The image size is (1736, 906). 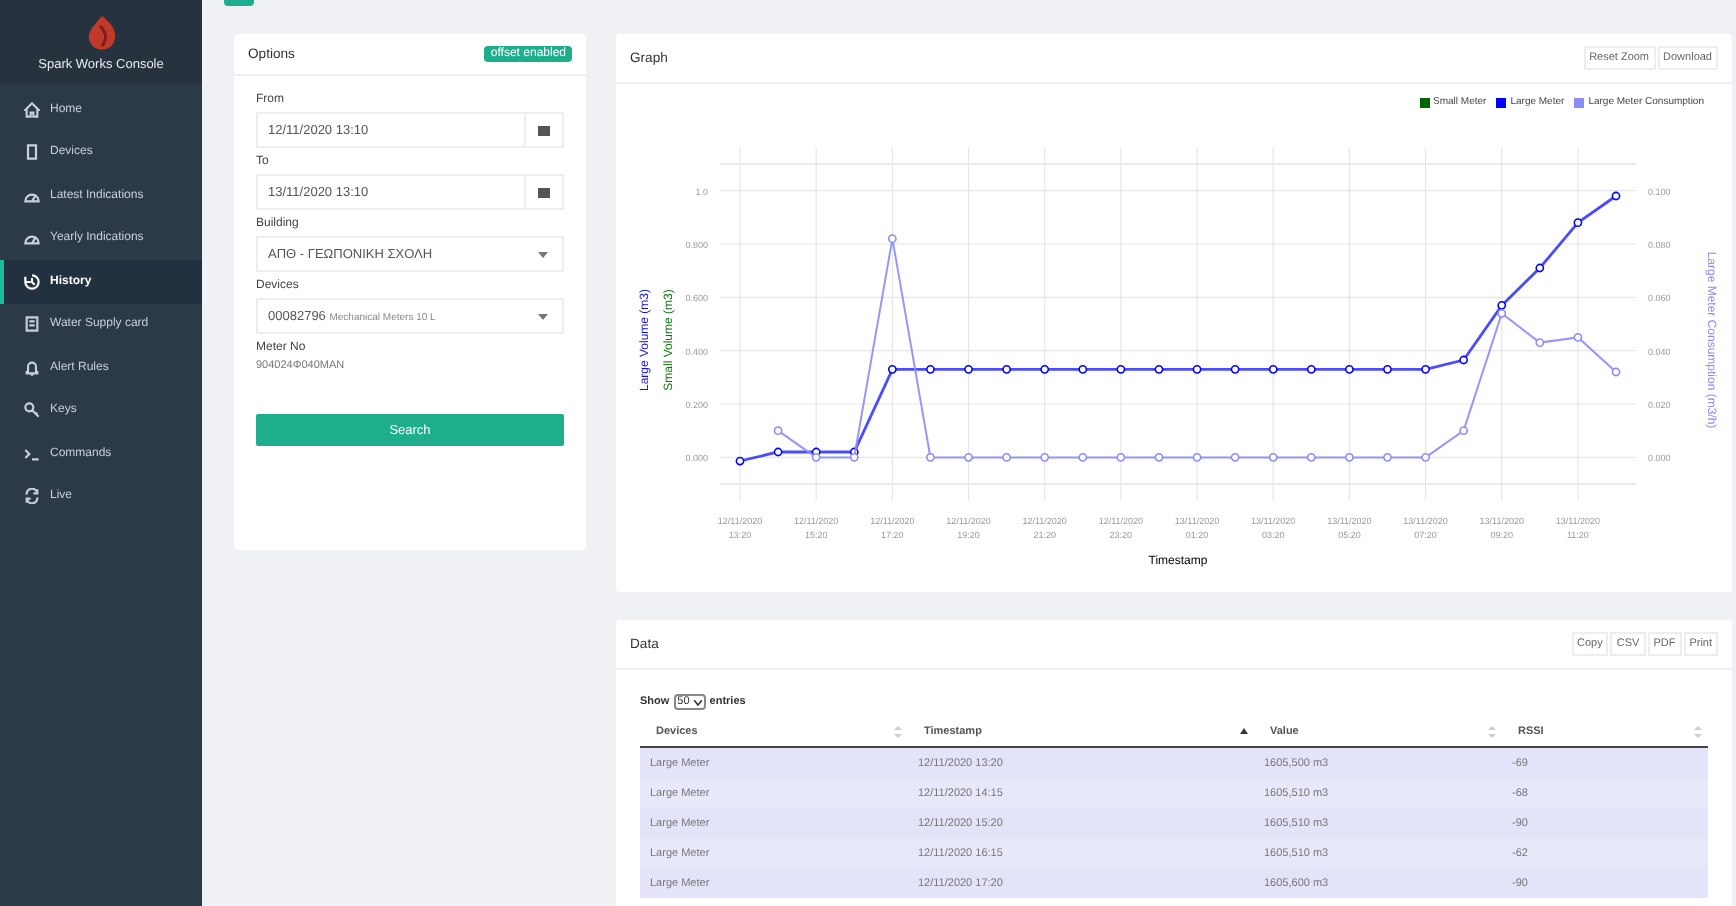 I want to click on gauge-icon, so click(x=32, y=238).